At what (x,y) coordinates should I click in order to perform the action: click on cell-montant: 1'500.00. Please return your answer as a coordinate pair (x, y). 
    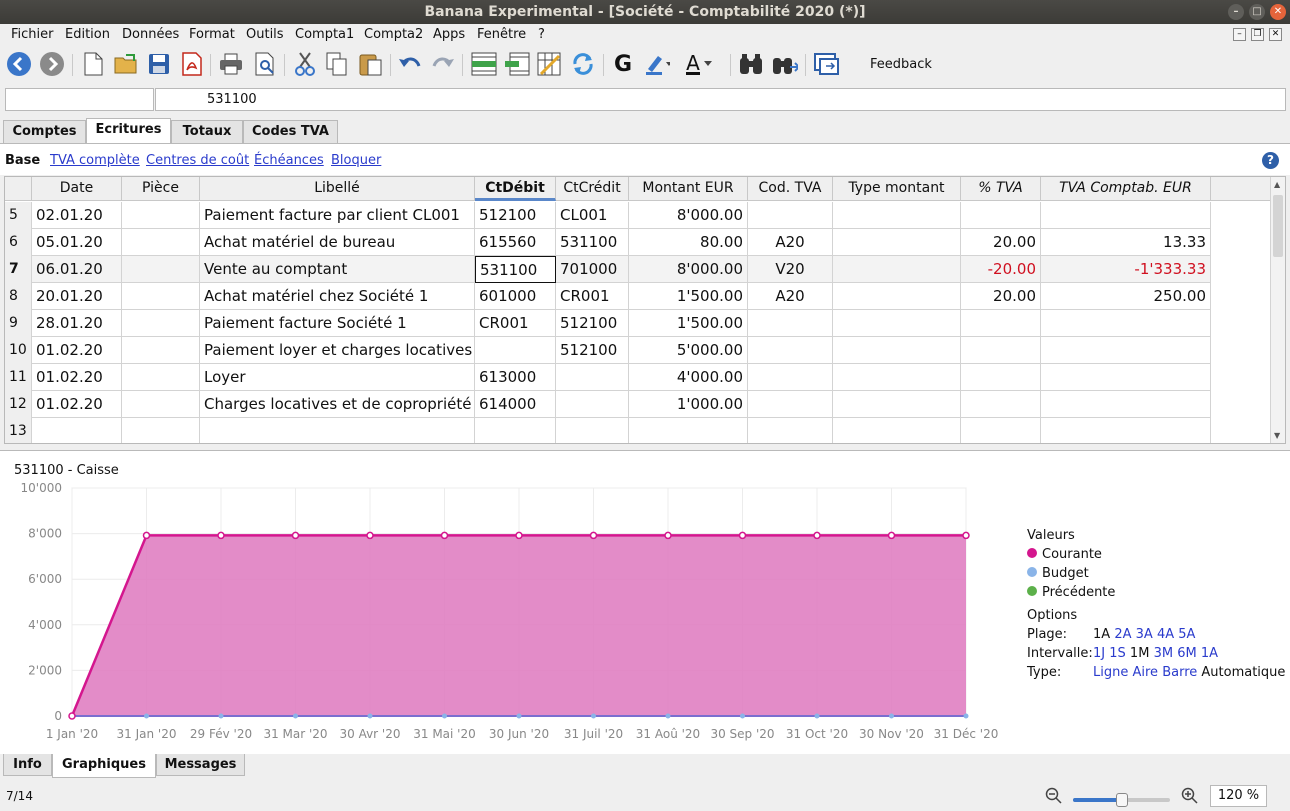
    Looking at the image, I should click on (688, 323).